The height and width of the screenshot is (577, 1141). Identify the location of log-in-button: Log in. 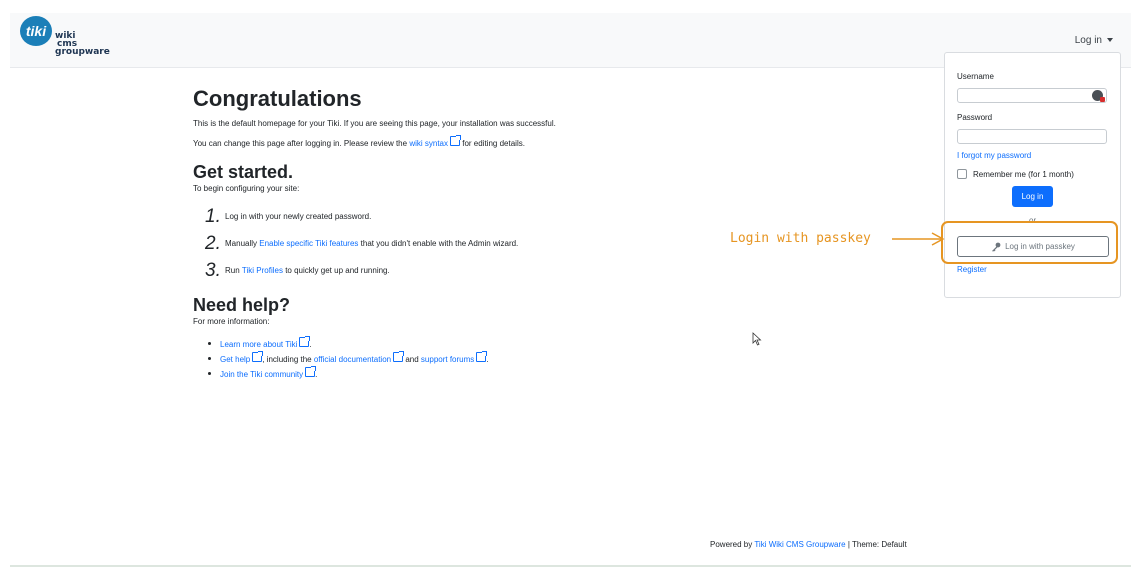
(1032, 196).